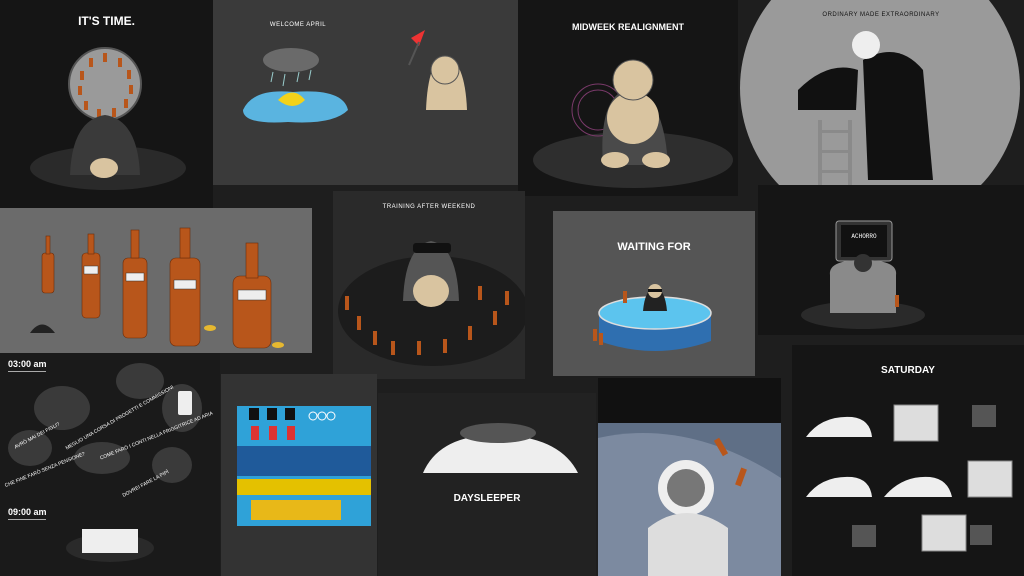  Describe the element at coordinates (108, 118) in the screenshot. I see `clock-illustration` at that location.